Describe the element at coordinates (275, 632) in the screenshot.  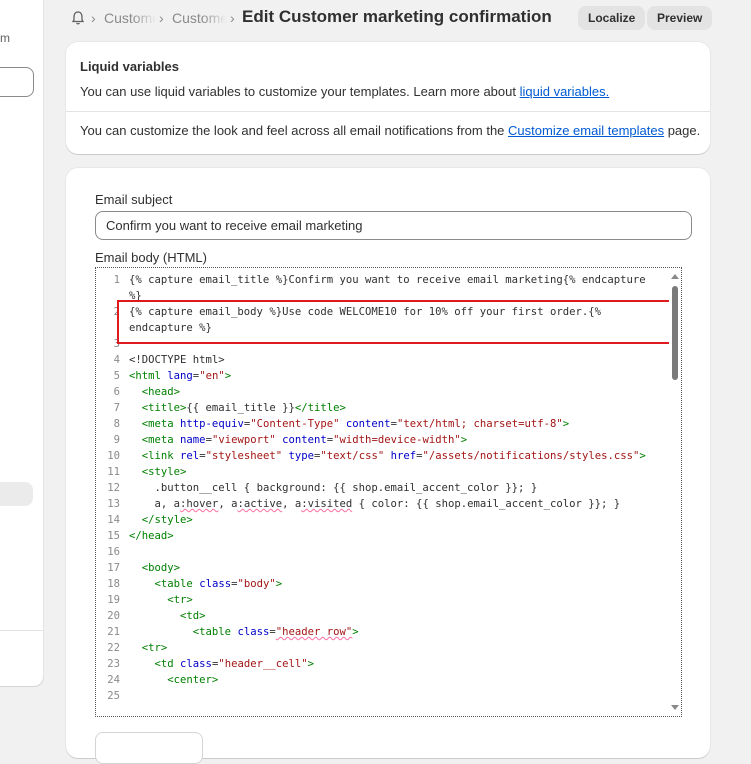
I see `code-text: <table class="header row">` at that location.